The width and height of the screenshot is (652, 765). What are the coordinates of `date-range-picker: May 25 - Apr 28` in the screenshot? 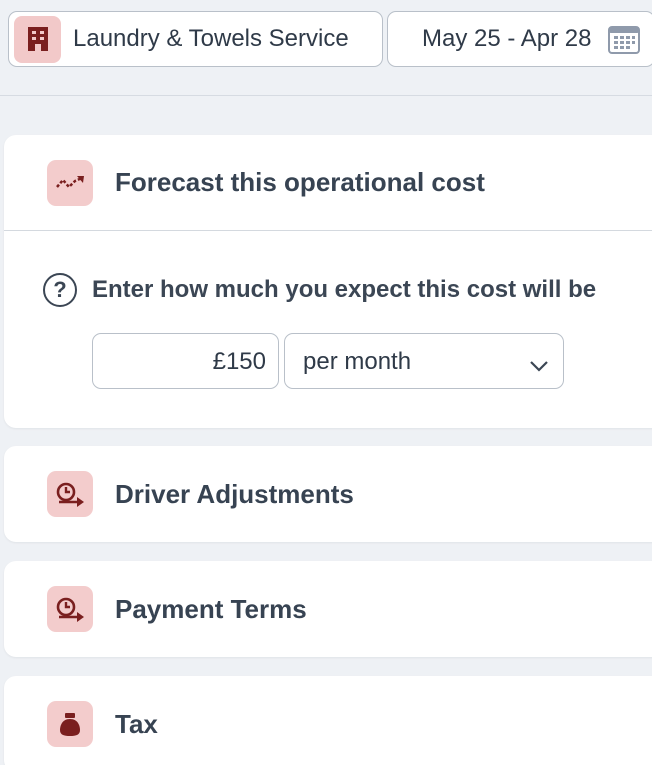 It's located at (519, 39).